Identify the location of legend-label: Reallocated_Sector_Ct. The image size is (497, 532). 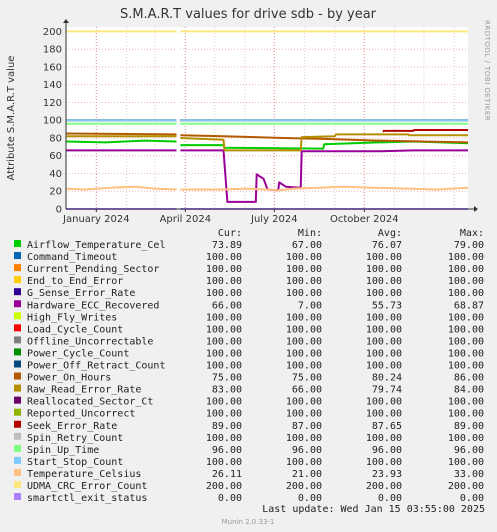
(90, 402).